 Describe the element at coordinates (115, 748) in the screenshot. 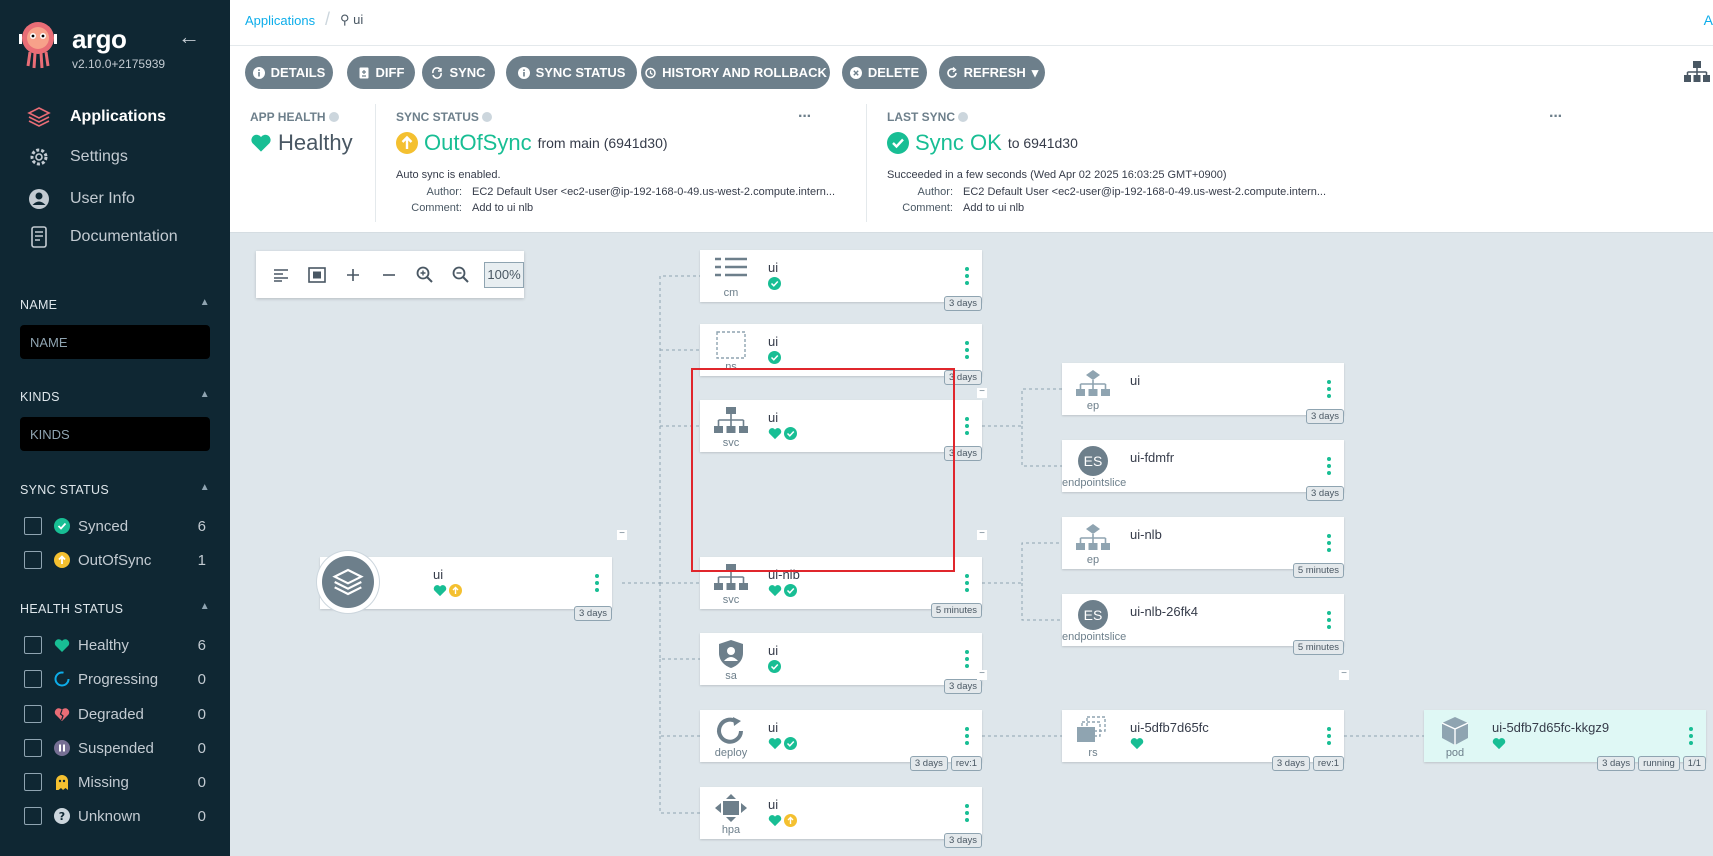

I see `filter-suspended: Suspended 0` at that location.